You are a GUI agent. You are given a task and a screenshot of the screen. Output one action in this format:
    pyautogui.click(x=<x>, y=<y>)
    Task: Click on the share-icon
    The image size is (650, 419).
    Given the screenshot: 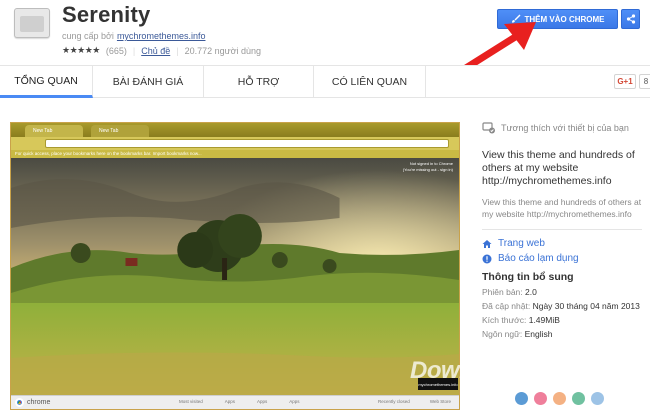 What is the action you would take?
    pyautogui.click(x=630, y=19)
    